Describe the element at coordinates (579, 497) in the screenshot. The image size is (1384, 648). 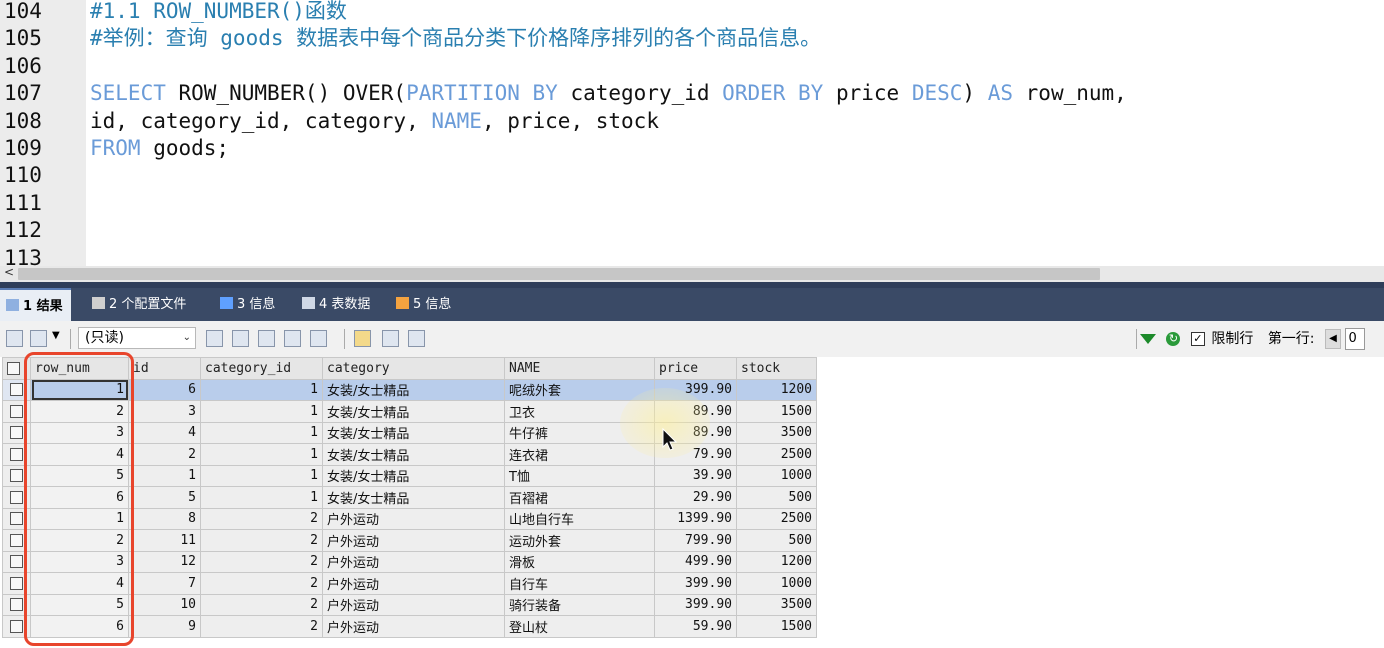
I see `cell-name: 百褶裙` at that location.